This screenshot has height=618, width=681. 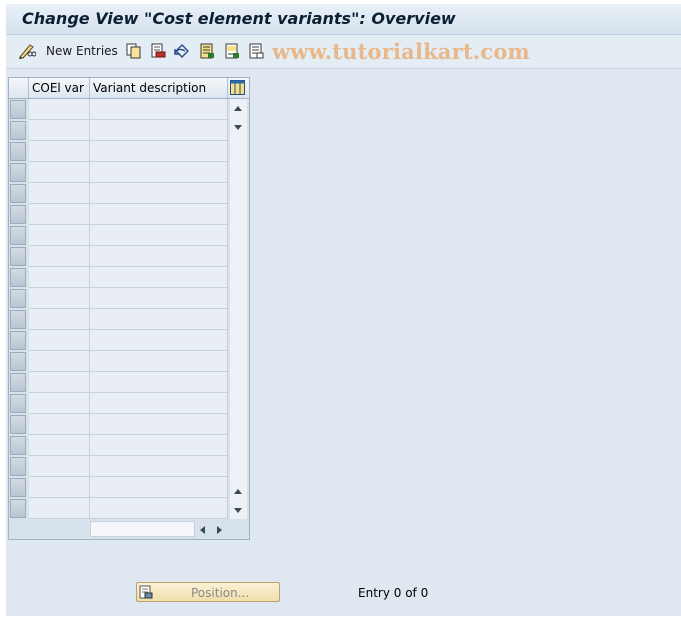 I want to click on table-settings-button, so click(x=237, y=87).